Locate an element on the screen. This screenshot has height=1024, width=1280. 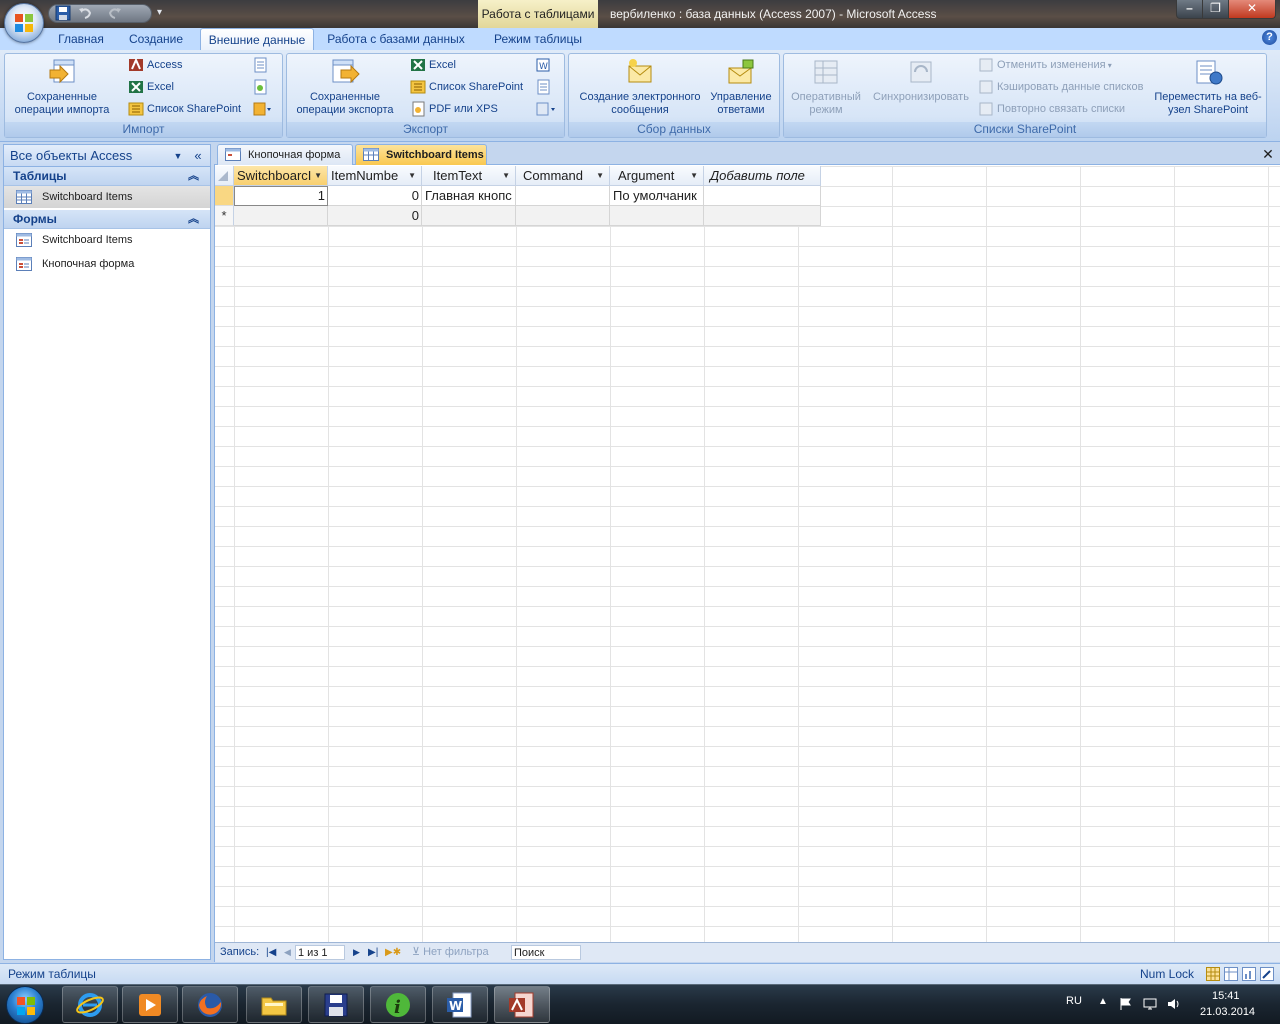
cell-item-text: Главная кнопс is located at coordinates (469, 196).